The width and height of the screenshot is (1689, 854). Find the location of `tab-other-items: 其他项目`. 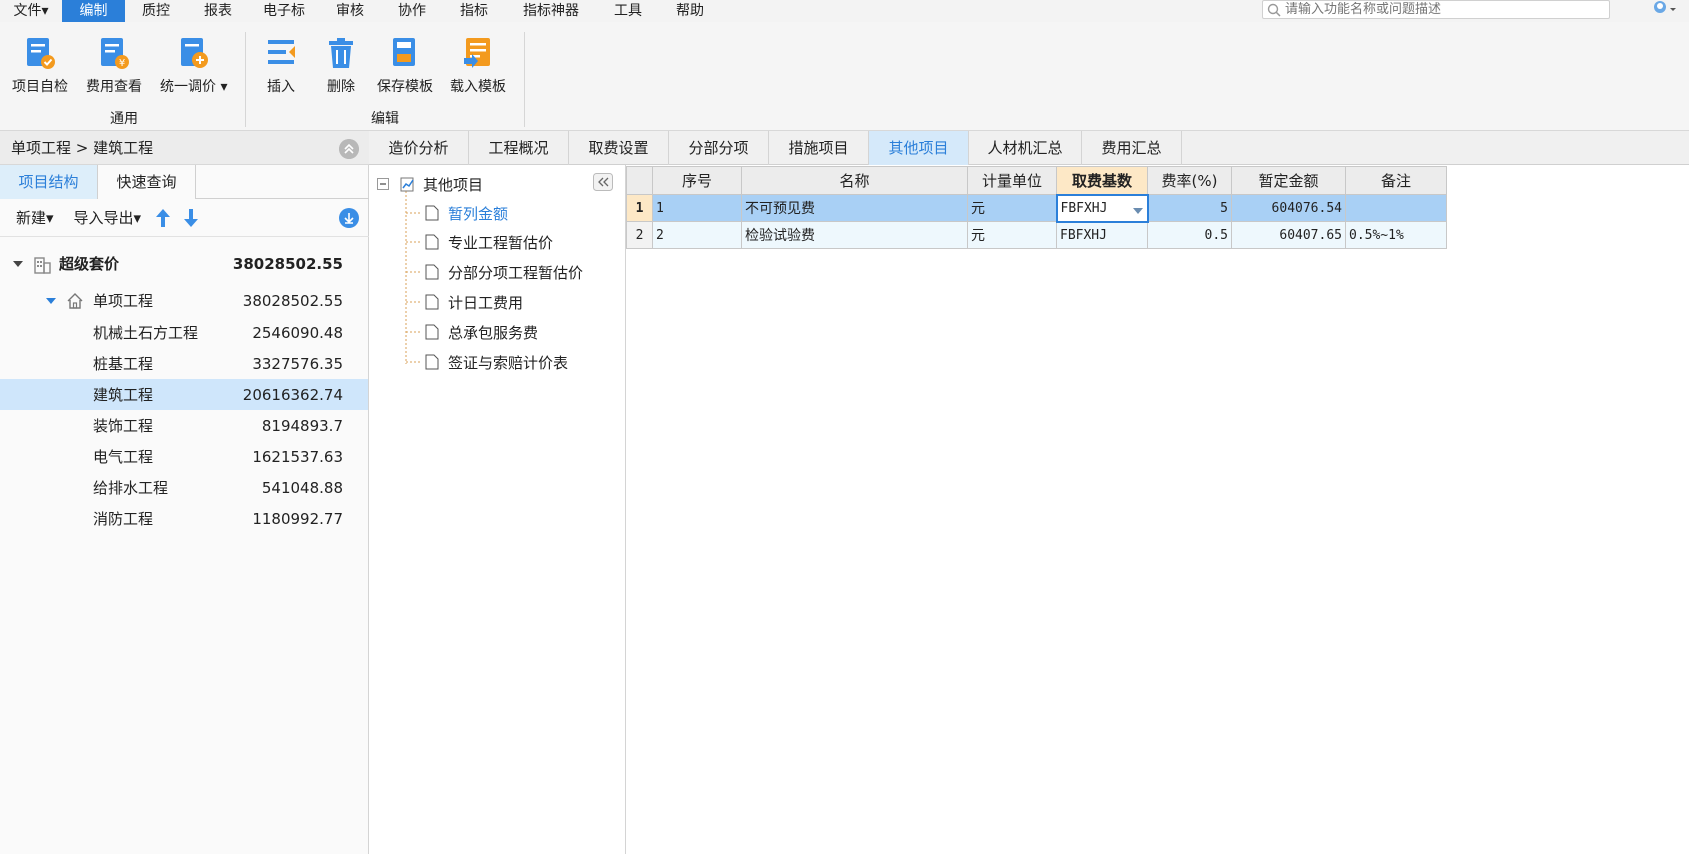

tab-other-items: 其他项目 is located at coordinates (919, 148).